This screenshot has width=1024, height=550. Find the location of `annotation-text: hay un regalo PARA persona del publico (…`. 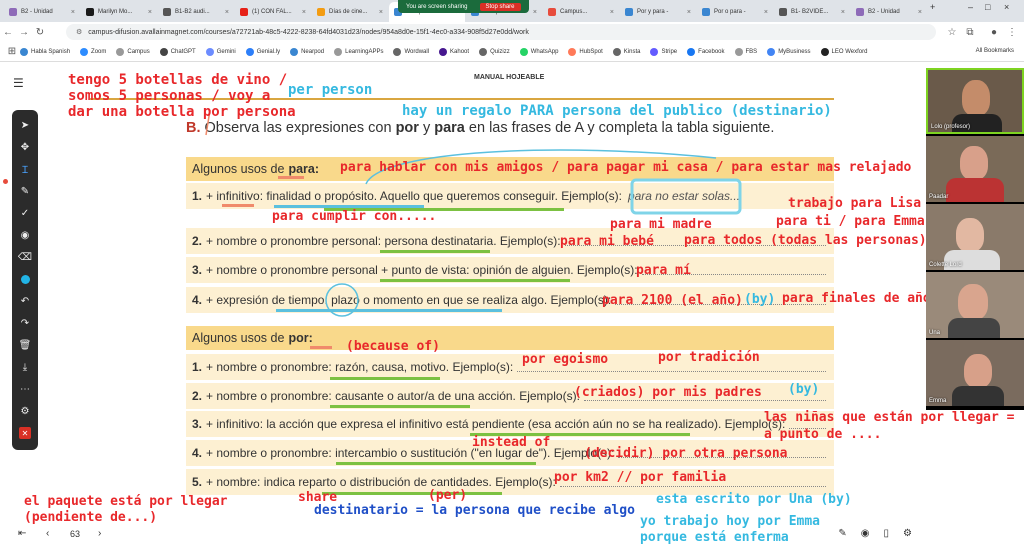

annotation-text: hay un regalo PARA persona del publico (… is located at coordinates (617, 111).